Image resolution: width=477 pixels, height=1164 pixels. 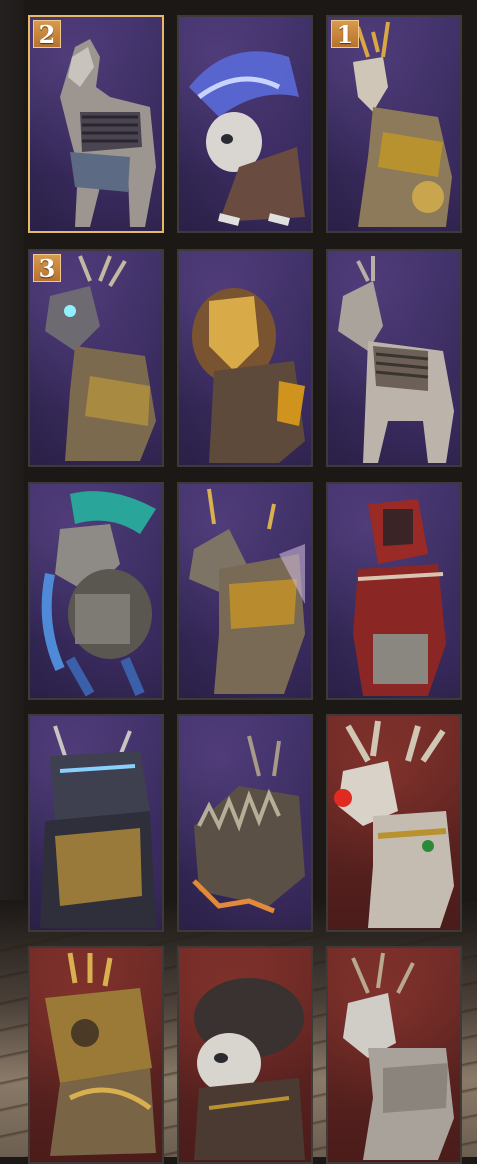 I want to click on rank-badge: 3, so click(x=47, y=268).